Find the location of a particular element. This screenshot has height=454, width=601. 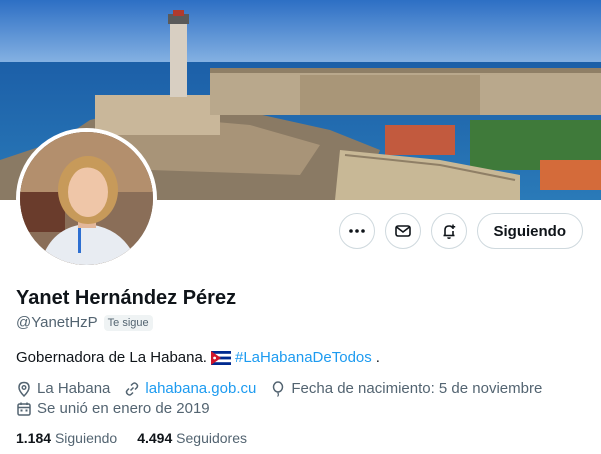

location-text: La Habana is located at coordinates (74, 388).